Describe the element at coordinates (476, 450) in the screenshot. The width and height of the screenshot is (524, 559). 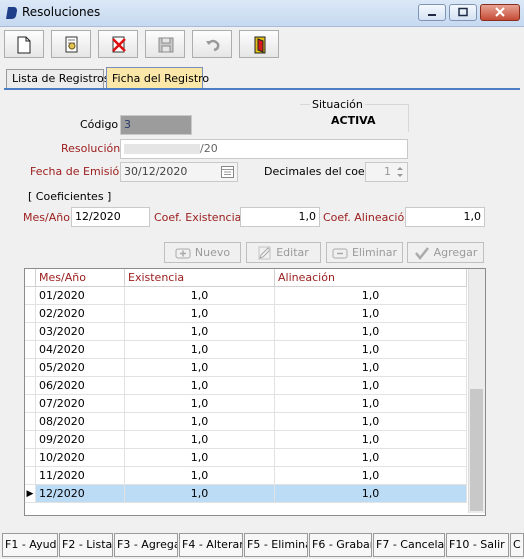
I see `scrollbar-thumb` at that location.